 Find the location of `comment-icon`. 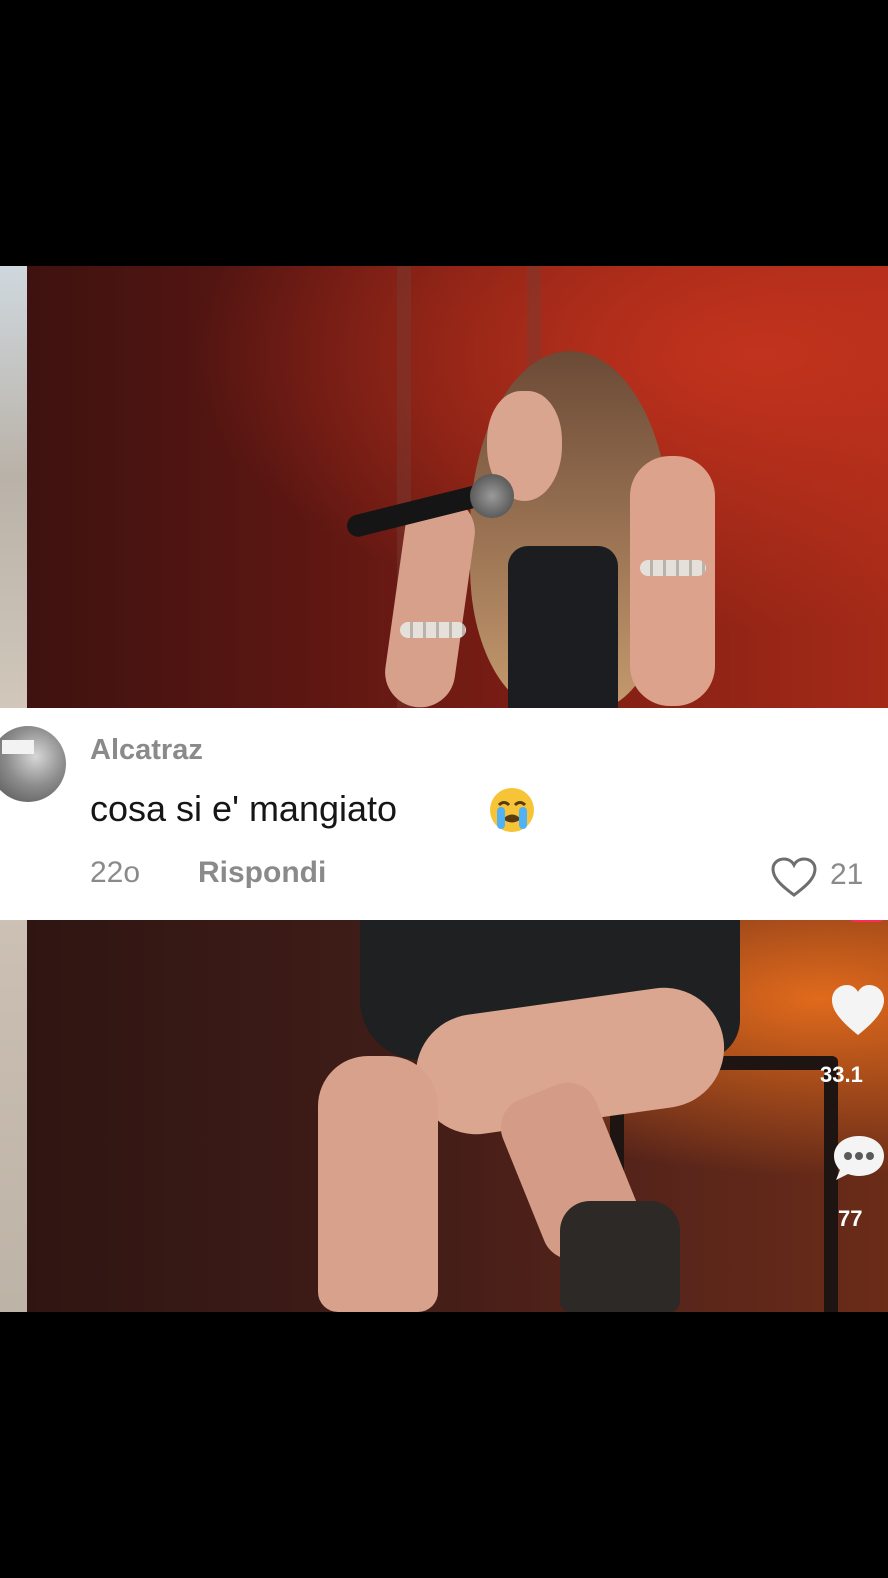

comment-icon is located at coordinates (858, 1158).